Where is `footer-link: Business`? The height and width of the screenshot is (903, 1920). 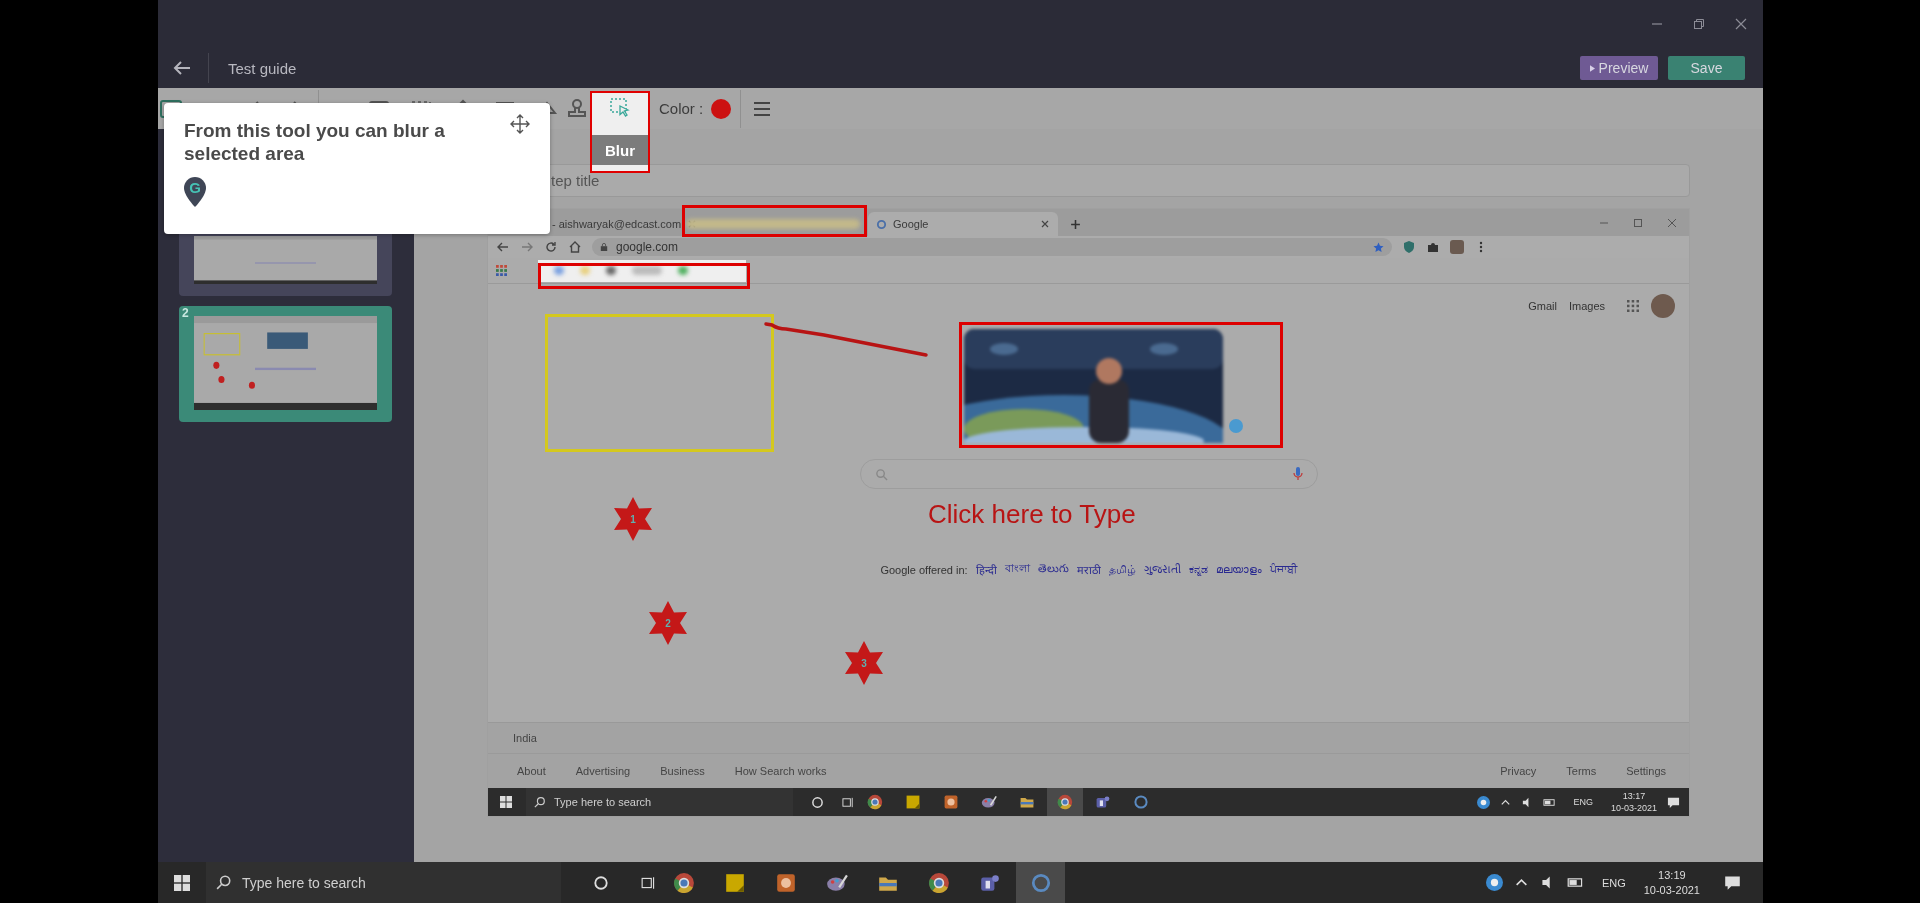 footer-link: Business is located at coordinates (682, 771).